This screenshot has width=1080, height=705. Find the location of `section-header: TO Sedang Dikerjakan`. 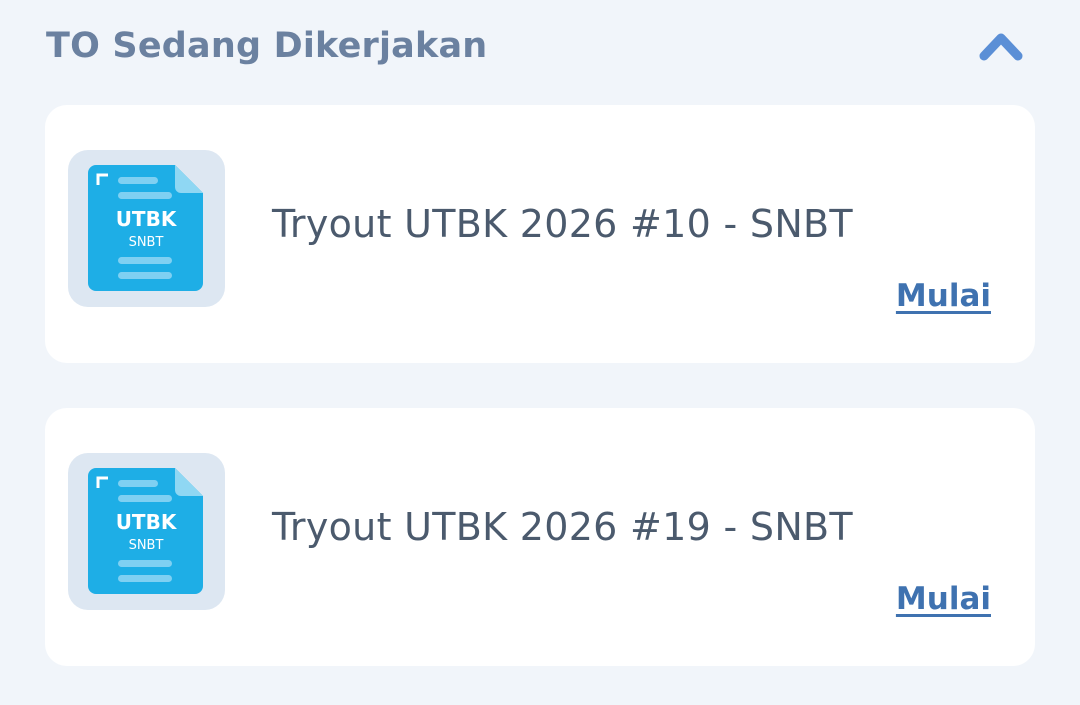

section-header: TO Sedang Dikerjakan is located at coordinates (541, 46).